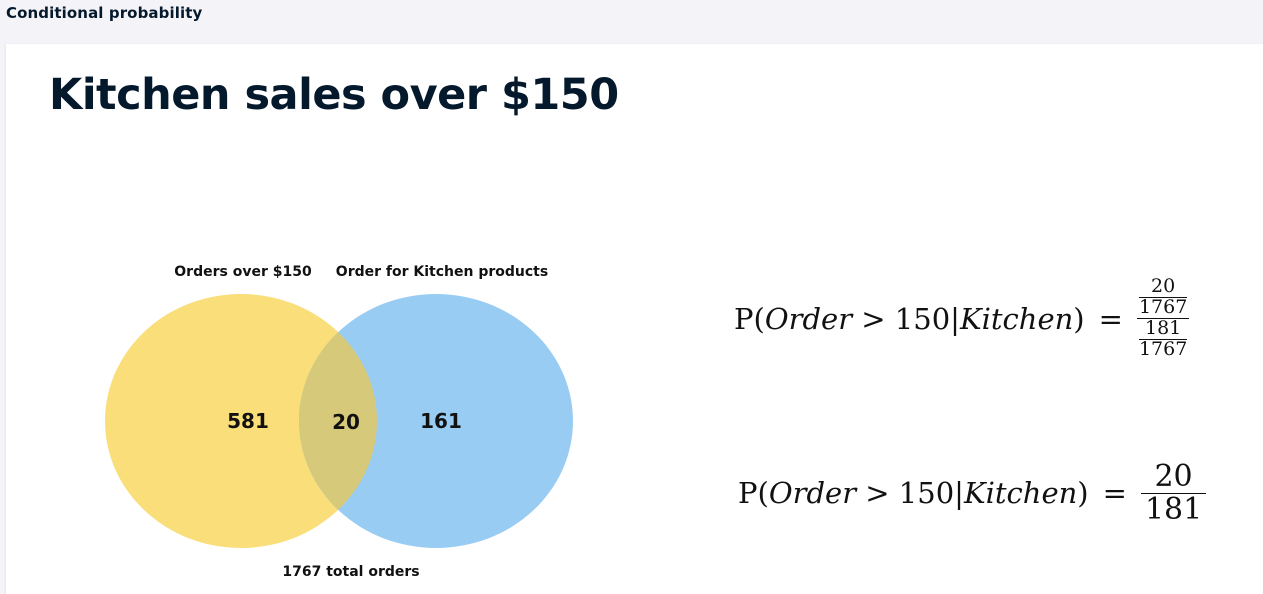  What do you see at coordinates (1163, 286) in the screenshot?
I see `formula1-numerator-top: 20` at bounding box center [1163, 286].